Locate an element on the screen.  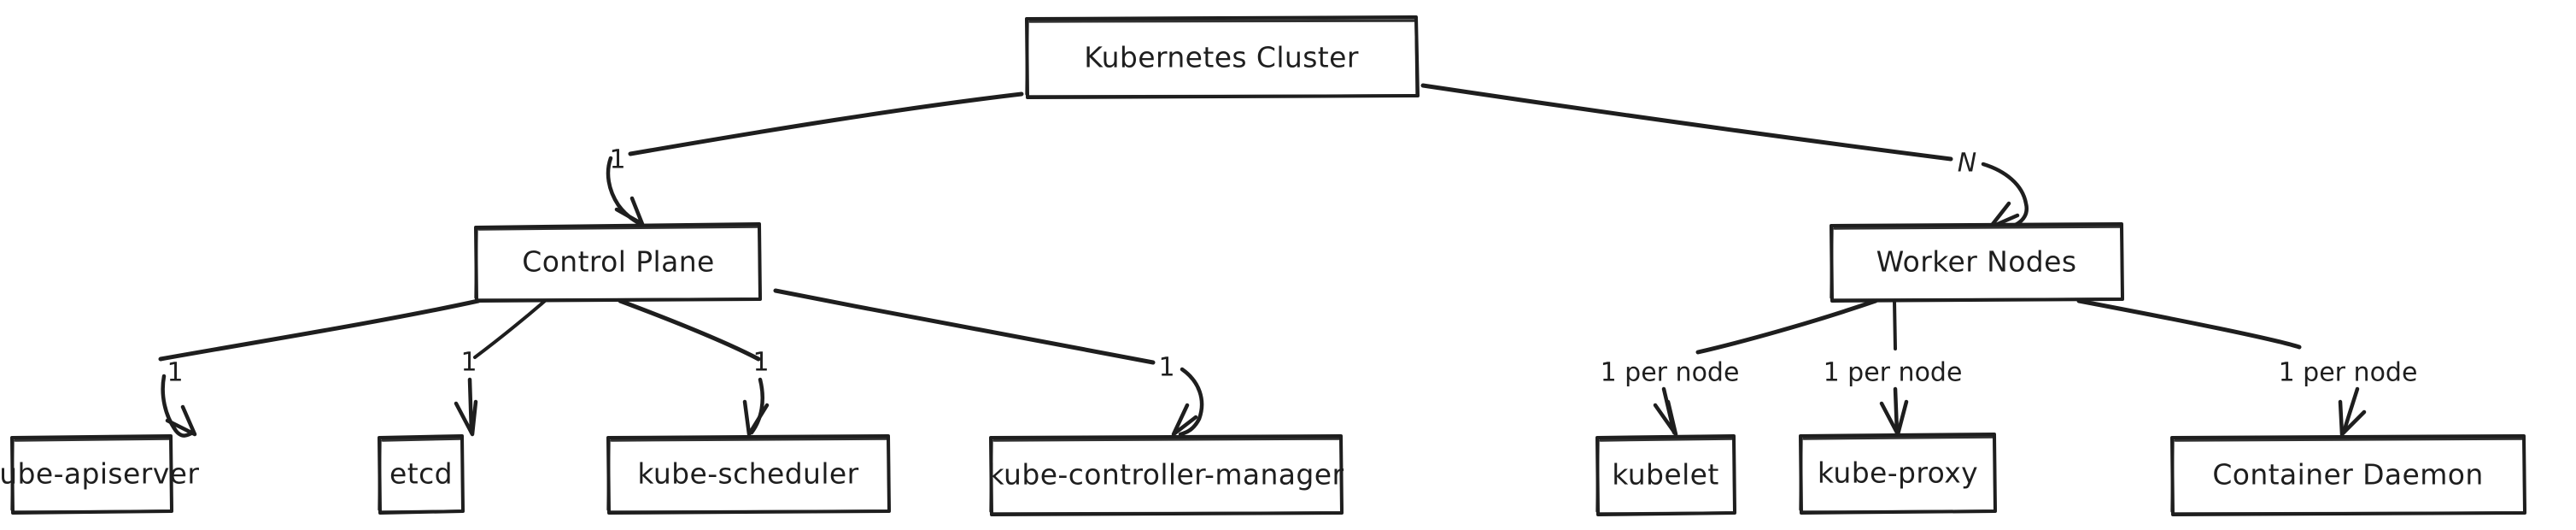
edge-control-plane-to-kube-controller-manager is located at coordinates (988, 362).